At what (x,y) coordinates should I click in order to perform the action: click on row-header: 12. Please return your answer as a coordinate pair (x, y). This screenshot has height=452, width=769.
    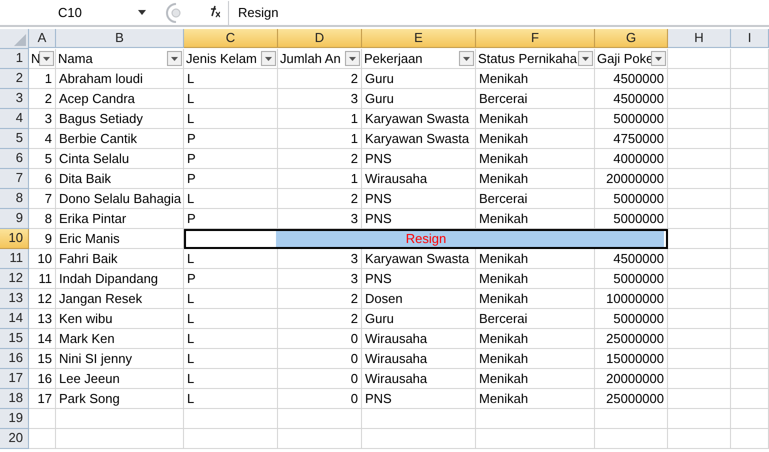
    Looking at the image, I should click on (14, 279).